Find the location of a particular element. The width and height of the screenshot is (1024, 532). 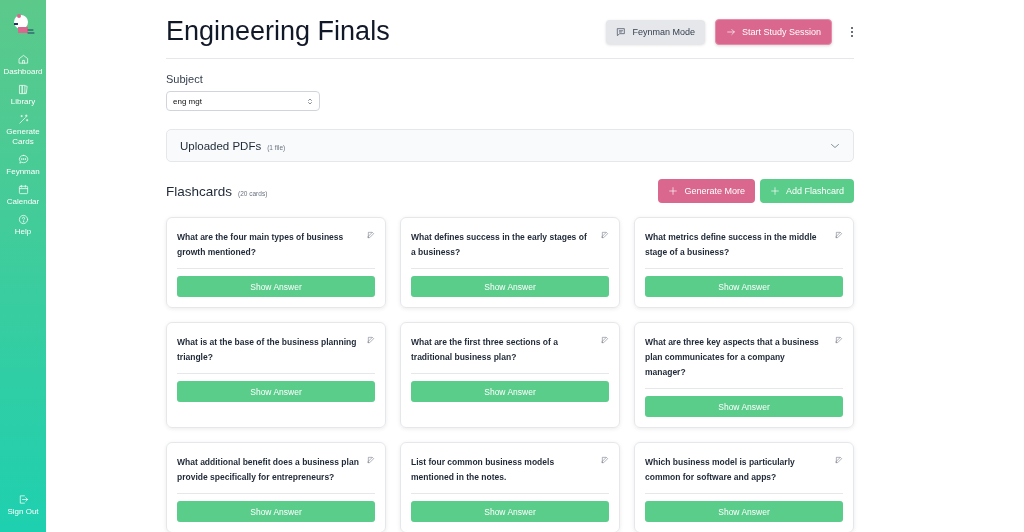

chevron-updown-icon is located at coordinates (310, 101).